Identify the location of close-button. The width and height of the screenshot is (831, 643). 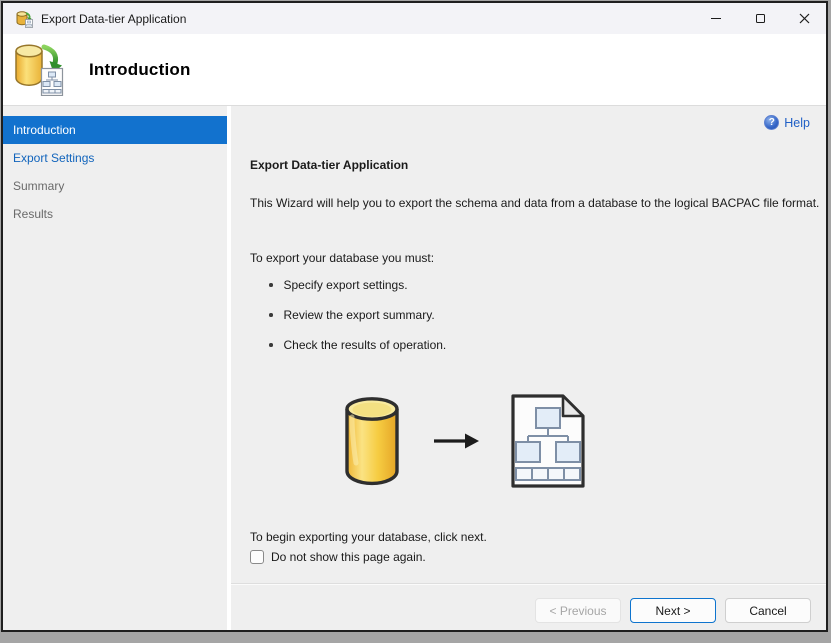
(804, 18).